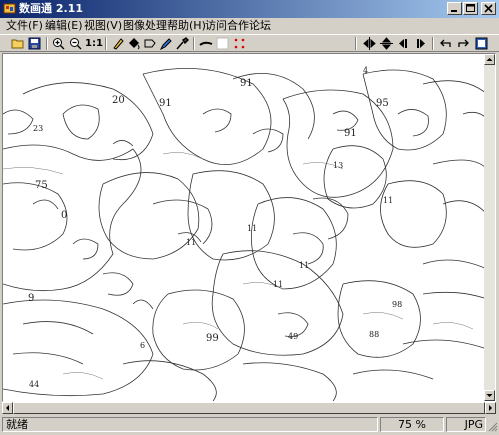 This screenshot has width=499, height=435. What do you see at coordinates (338, 165) in the screenshot?
I see `region-number: 13` at bounding box center [338, 165].